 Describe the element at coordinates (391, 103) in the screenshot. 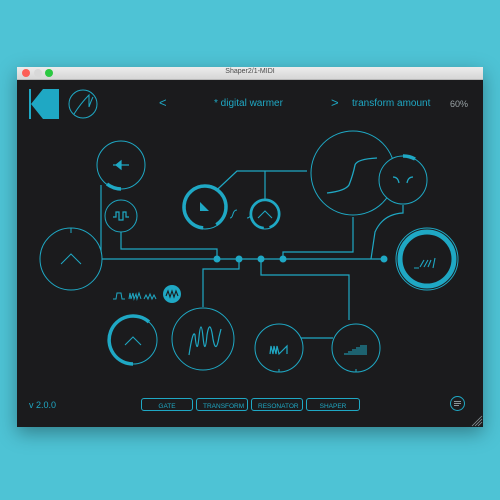

I see `parameter-name: transform amount` at that location.